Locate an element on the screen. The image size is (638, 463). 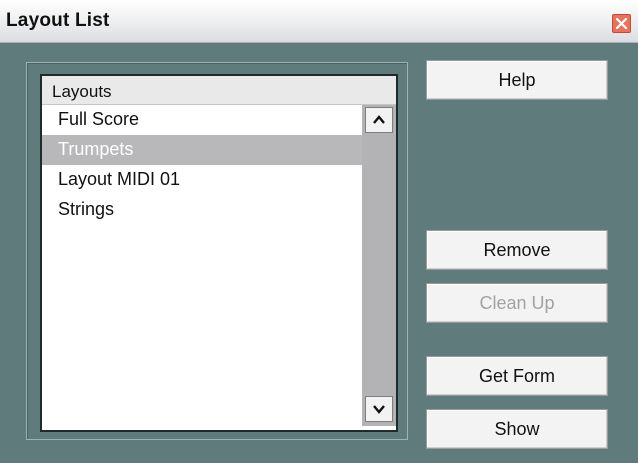
scroll-down-button is located at coordinates (379, 409).